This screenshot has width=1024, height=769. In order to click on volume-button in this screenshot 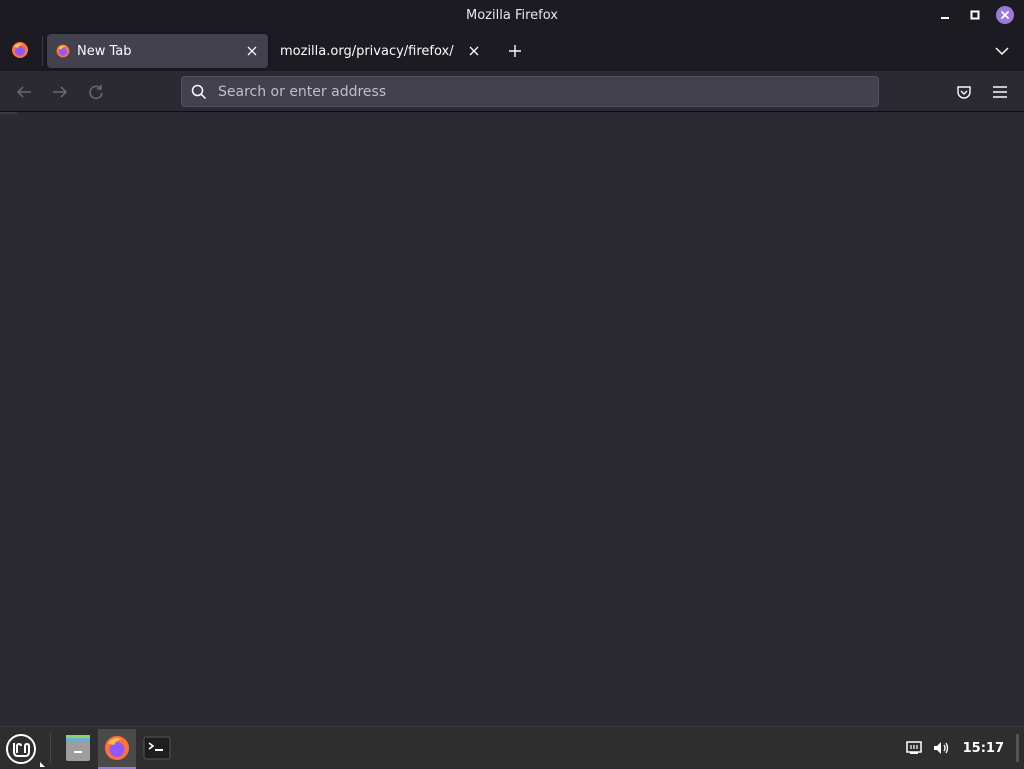, I will do `click(942, 748)`.